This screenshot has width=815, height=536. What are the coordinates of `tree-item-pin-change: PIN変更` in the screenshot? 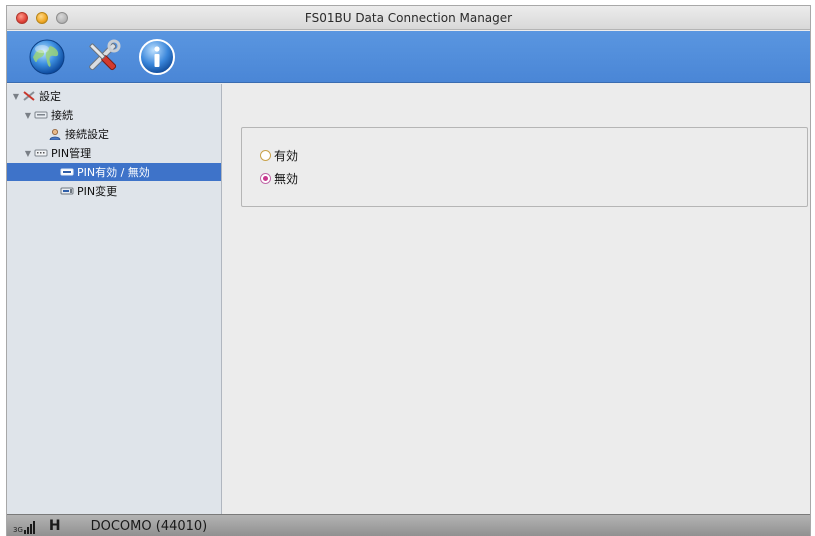 It's located at (114, 191).